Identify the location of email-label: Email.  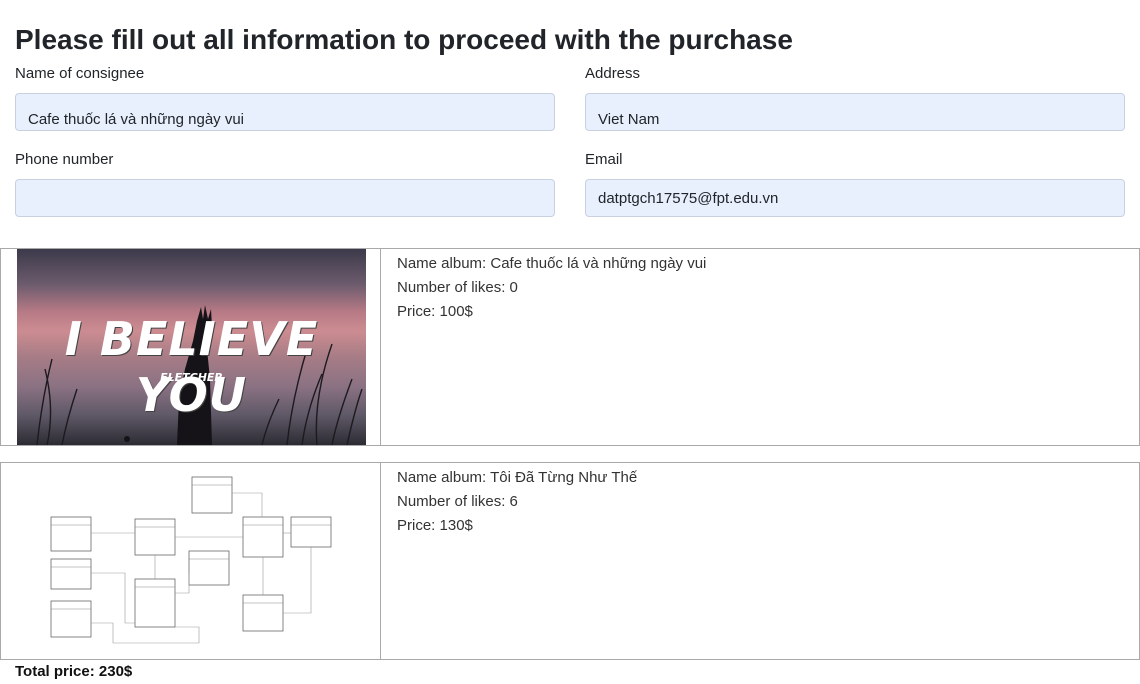
(604, 159).